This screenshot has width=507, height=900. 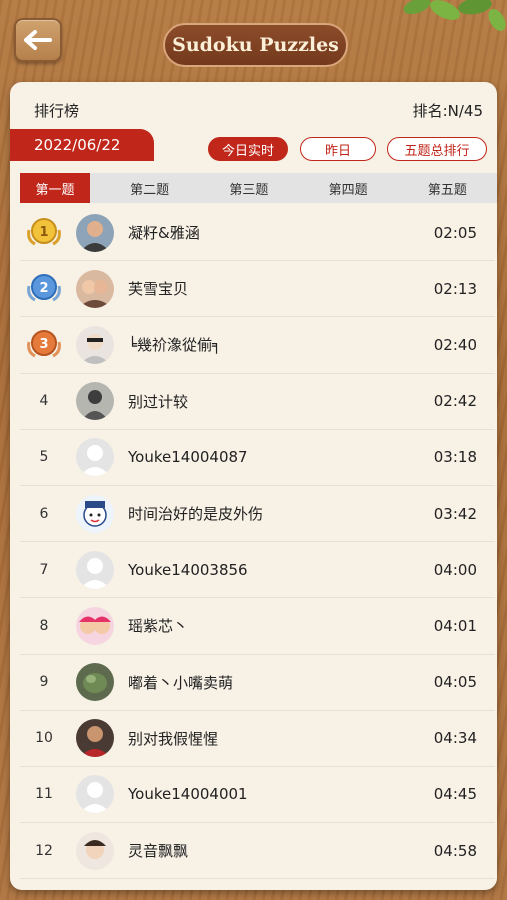 What do you see at coordinates (44, 457) in the screenshot?
I see `rank-number: 5` at bounding box center [44, 457].